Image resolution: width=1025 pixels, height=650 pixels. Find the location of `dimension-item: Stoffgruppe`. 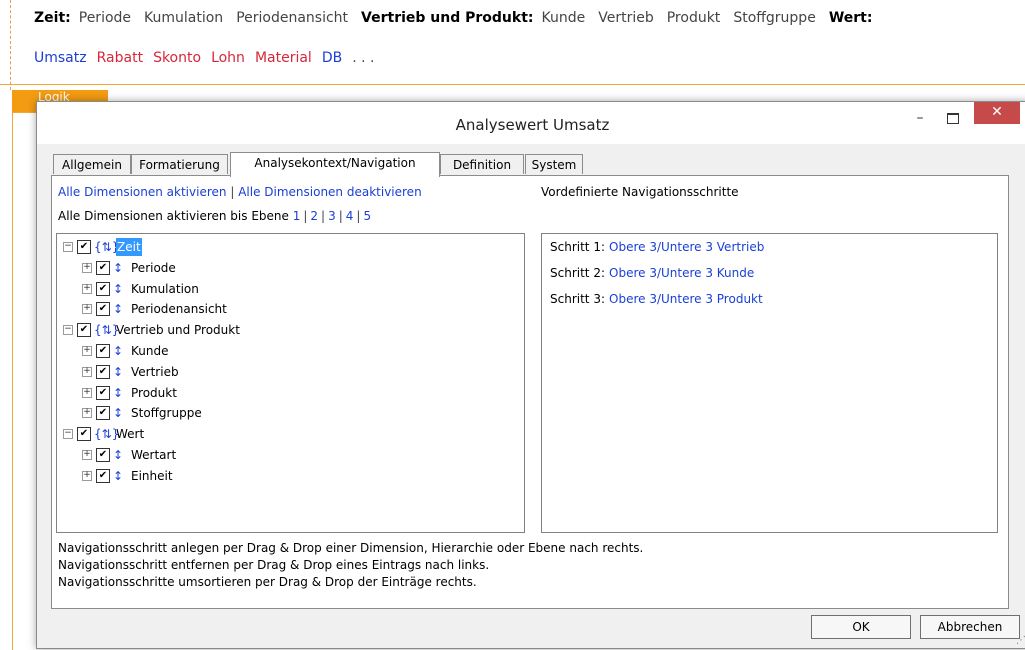

dimension-item: Stoffgruppe is located at coordinates (774, 18).